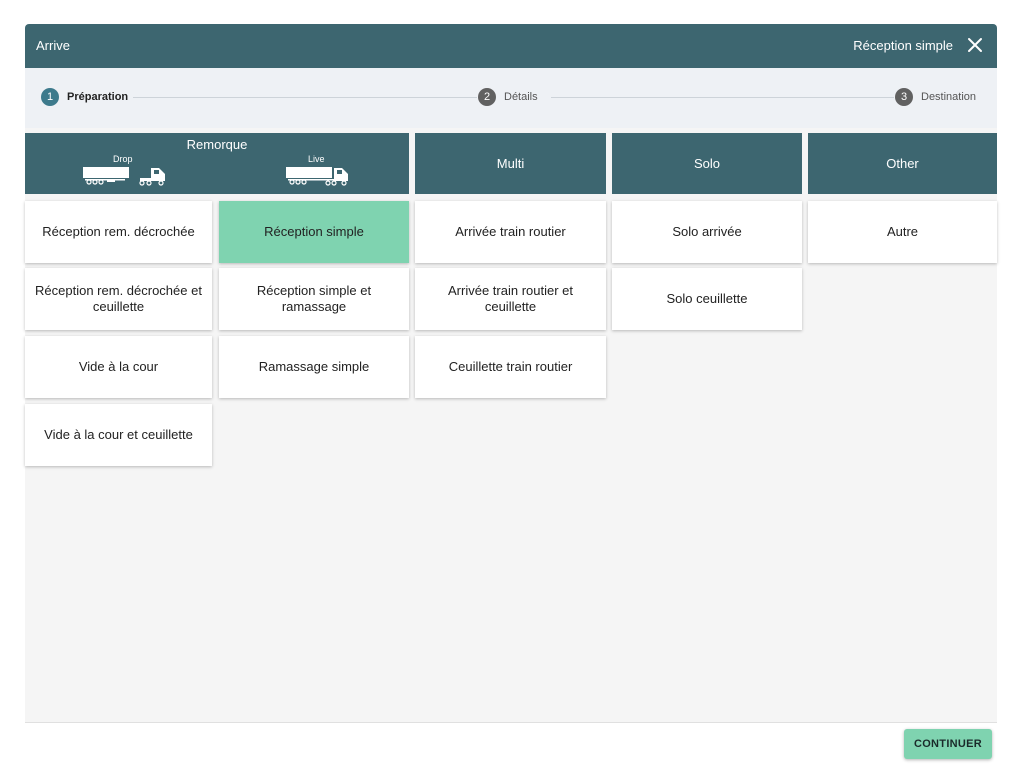 Image resolution: width=1024 pixels, height=784 pixels. What do you see at coordinates (217, 144) in the screenshot?
I see `remorque-title: Remorque` at bounding box center [217, 144].